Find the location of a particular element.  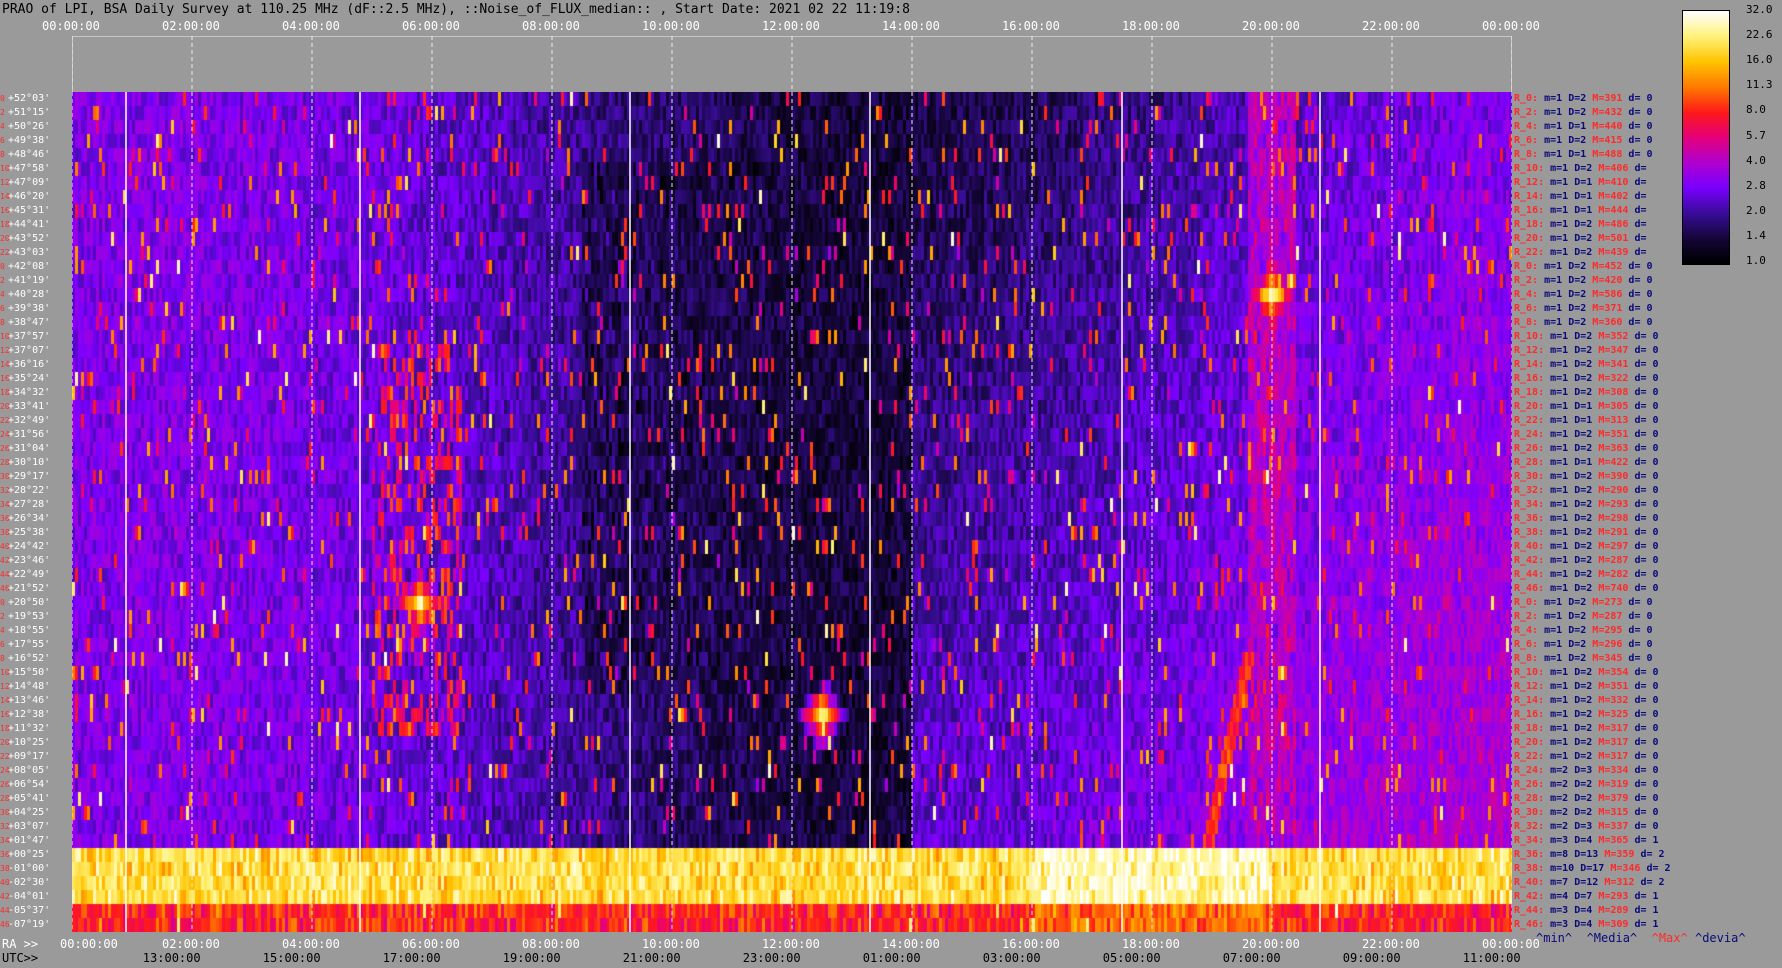

row-stat-r: R_24: is located at coordinates (1532, 434).